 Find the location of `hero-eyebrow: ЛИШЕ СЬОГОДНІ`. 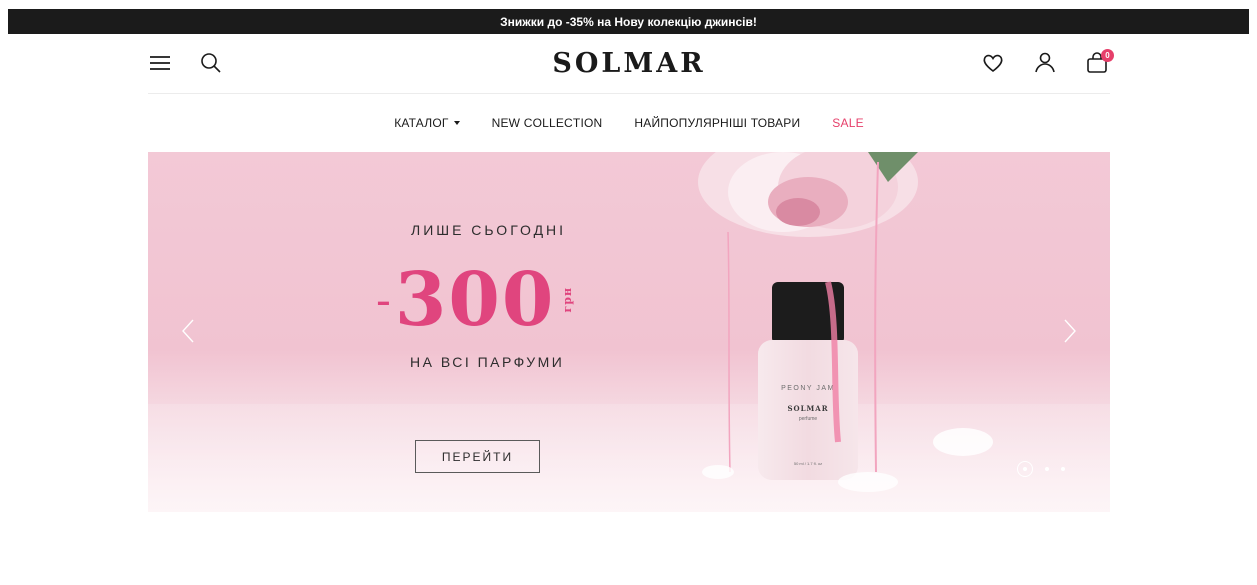

hero-eyebrow: ЛИШЕ СЬОГОДНІ is located at coordinates (489, 230).